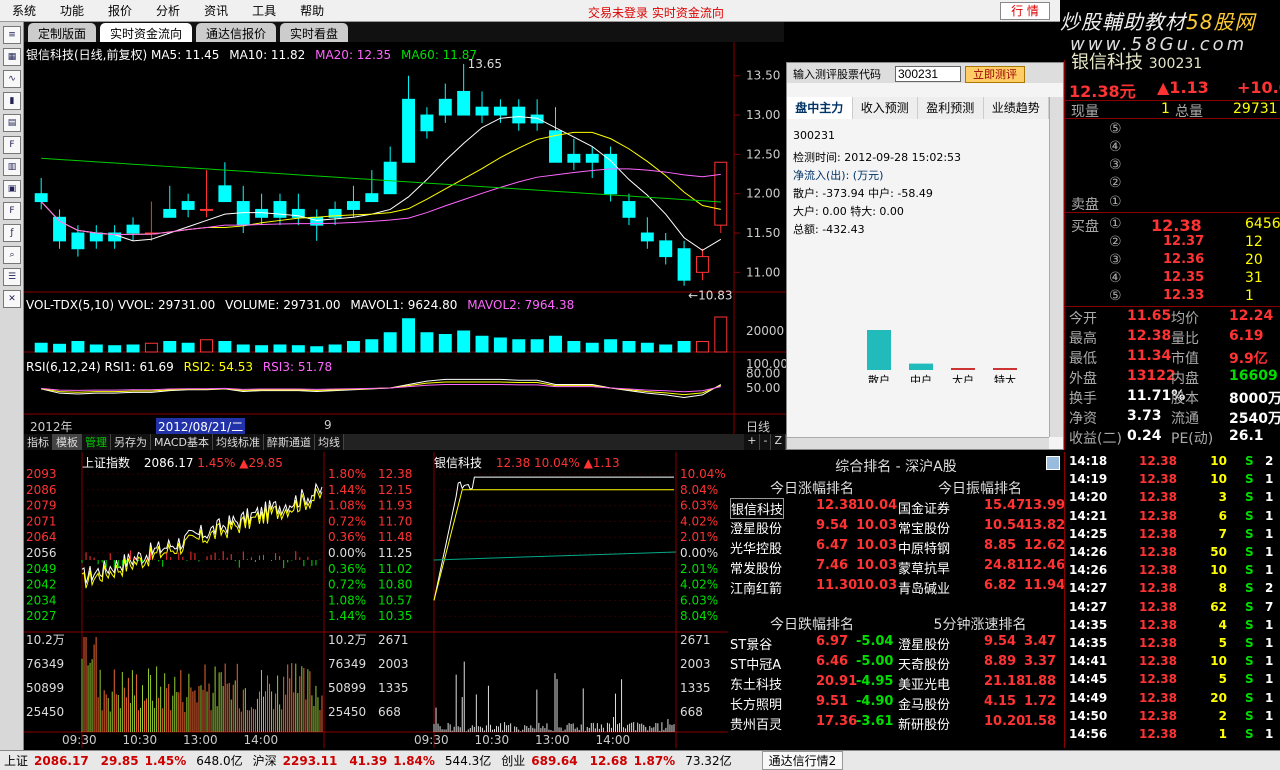 This screenshot has width=1280, height=770. What do you see at coordinates (395, 553) in the screenshot?
I see `axis-left-label: 11.25` at bounding box center [395, 553].